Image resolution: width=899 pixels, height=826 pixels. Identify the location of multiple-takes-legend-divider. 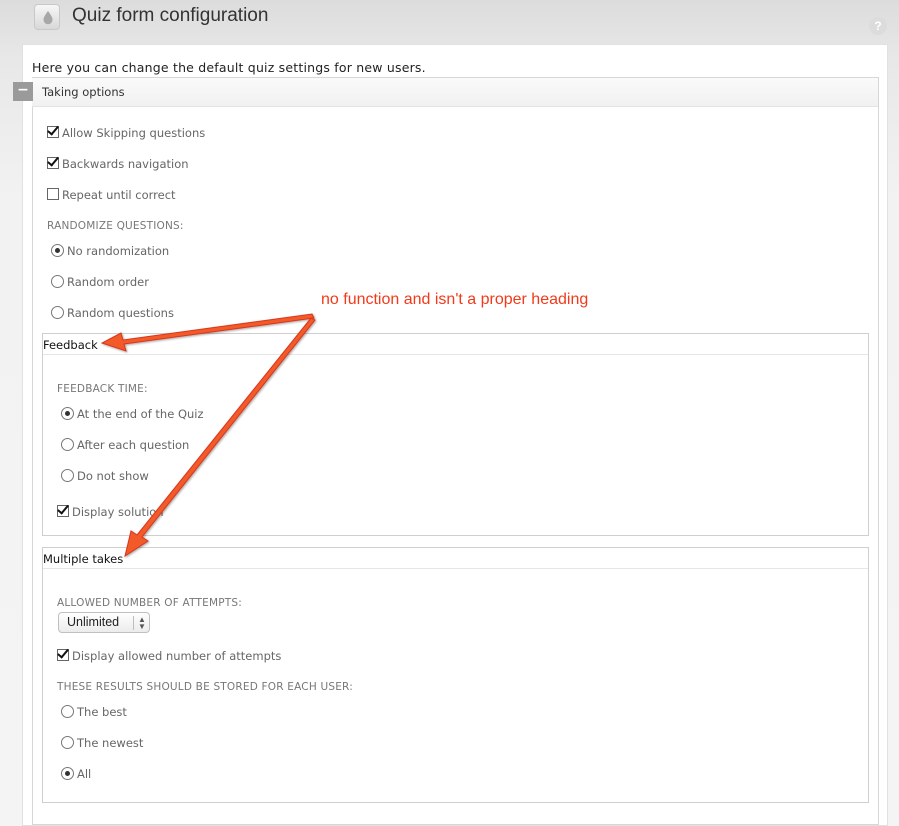
(455, 568).